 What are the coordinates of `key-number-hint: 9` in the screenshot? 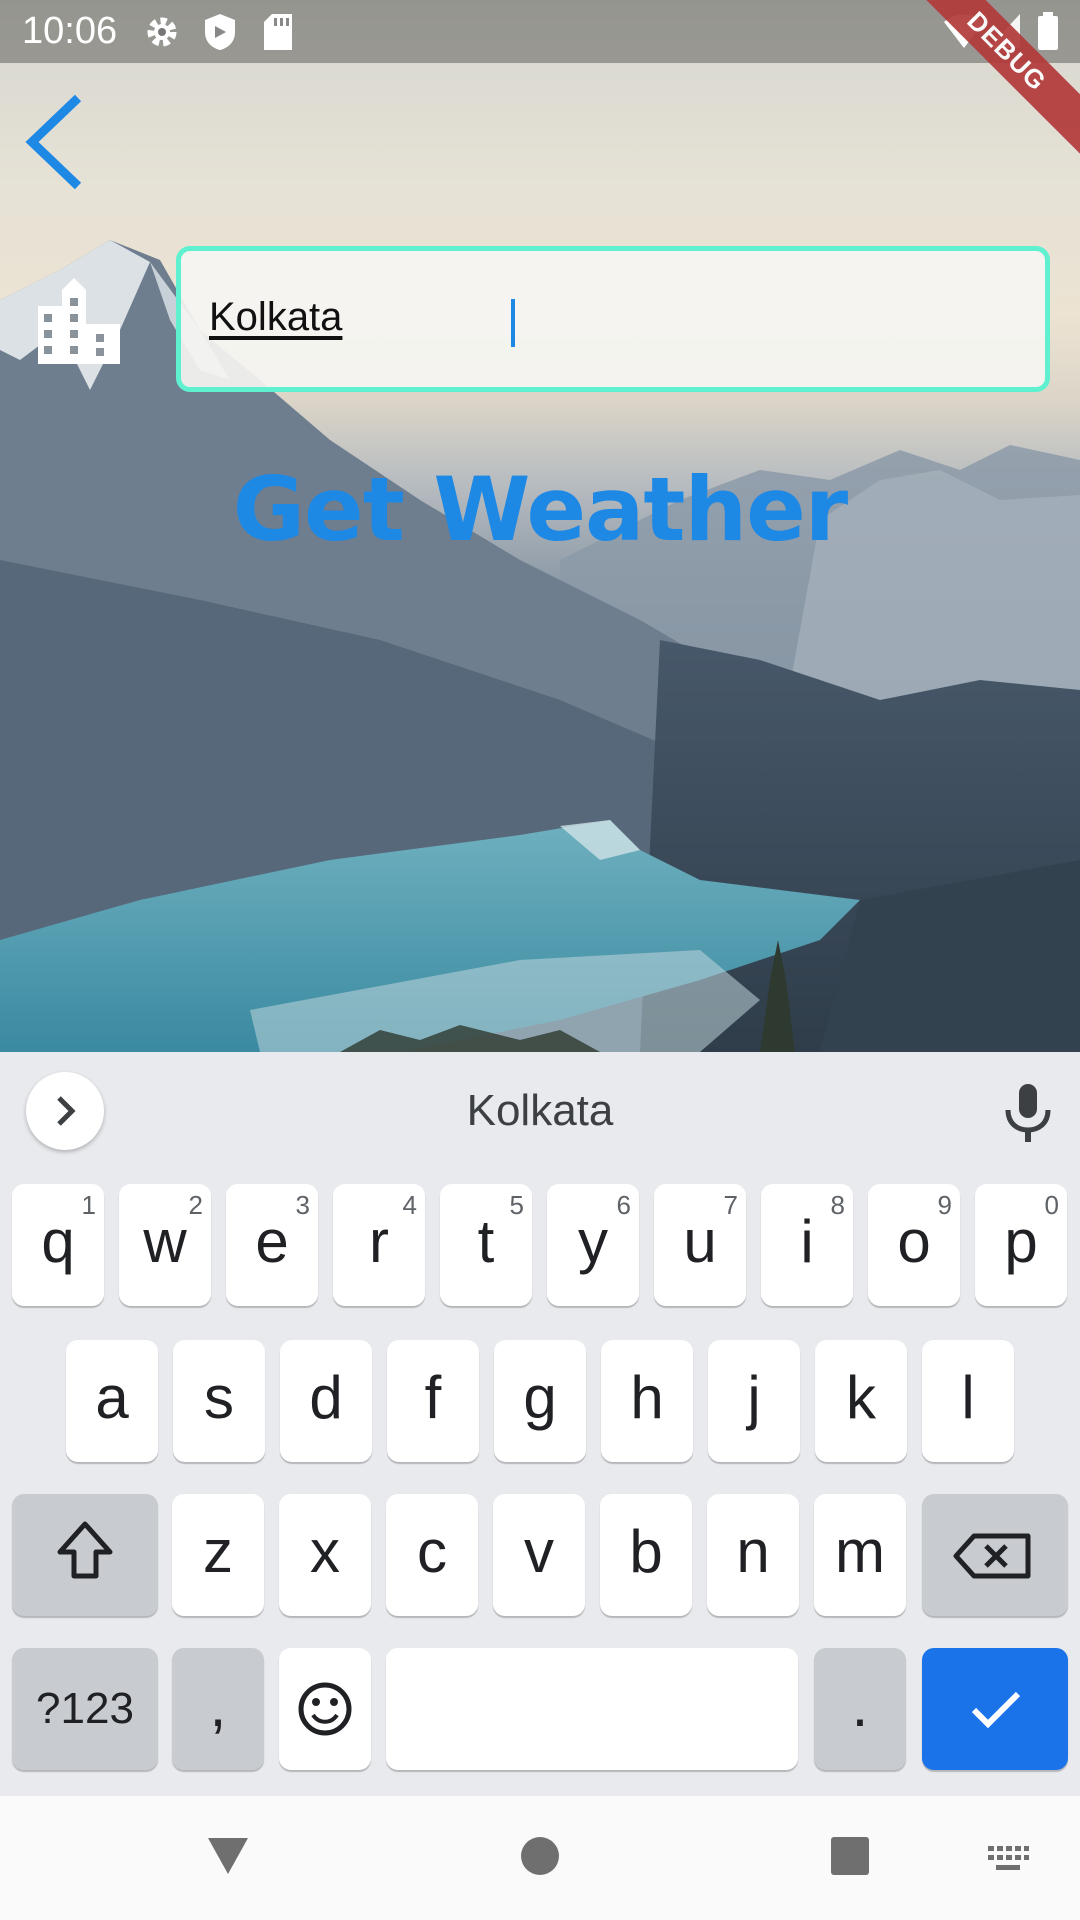 It's located at (944, 1205).